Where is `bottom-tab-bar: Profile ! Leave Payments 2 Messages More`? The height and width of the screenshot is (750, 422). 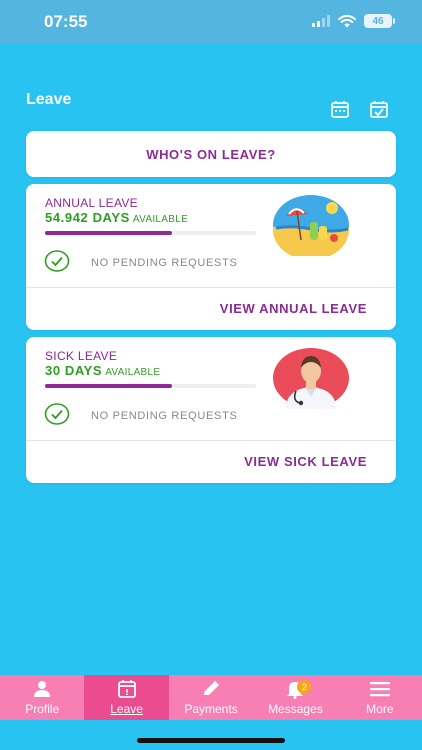
bottom-tab-bar: Profile ! Leave Payments 2 Messages More is located at coordinates (211, 697).